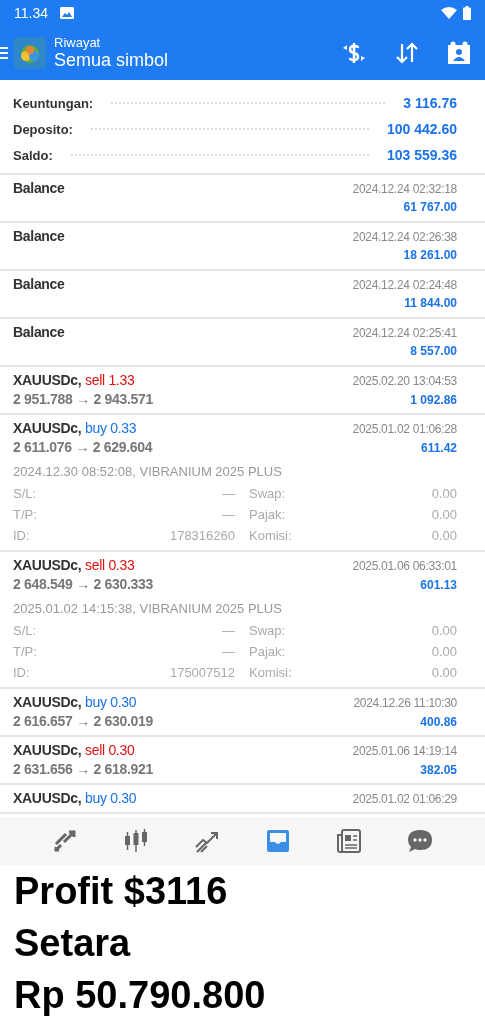 The height and width of the screenshot is (1024, 485). Describe the element at coordinates (83, 399) in the screenshot. I see `row-prices: 2 951.788 → 2 943.571` at that location.